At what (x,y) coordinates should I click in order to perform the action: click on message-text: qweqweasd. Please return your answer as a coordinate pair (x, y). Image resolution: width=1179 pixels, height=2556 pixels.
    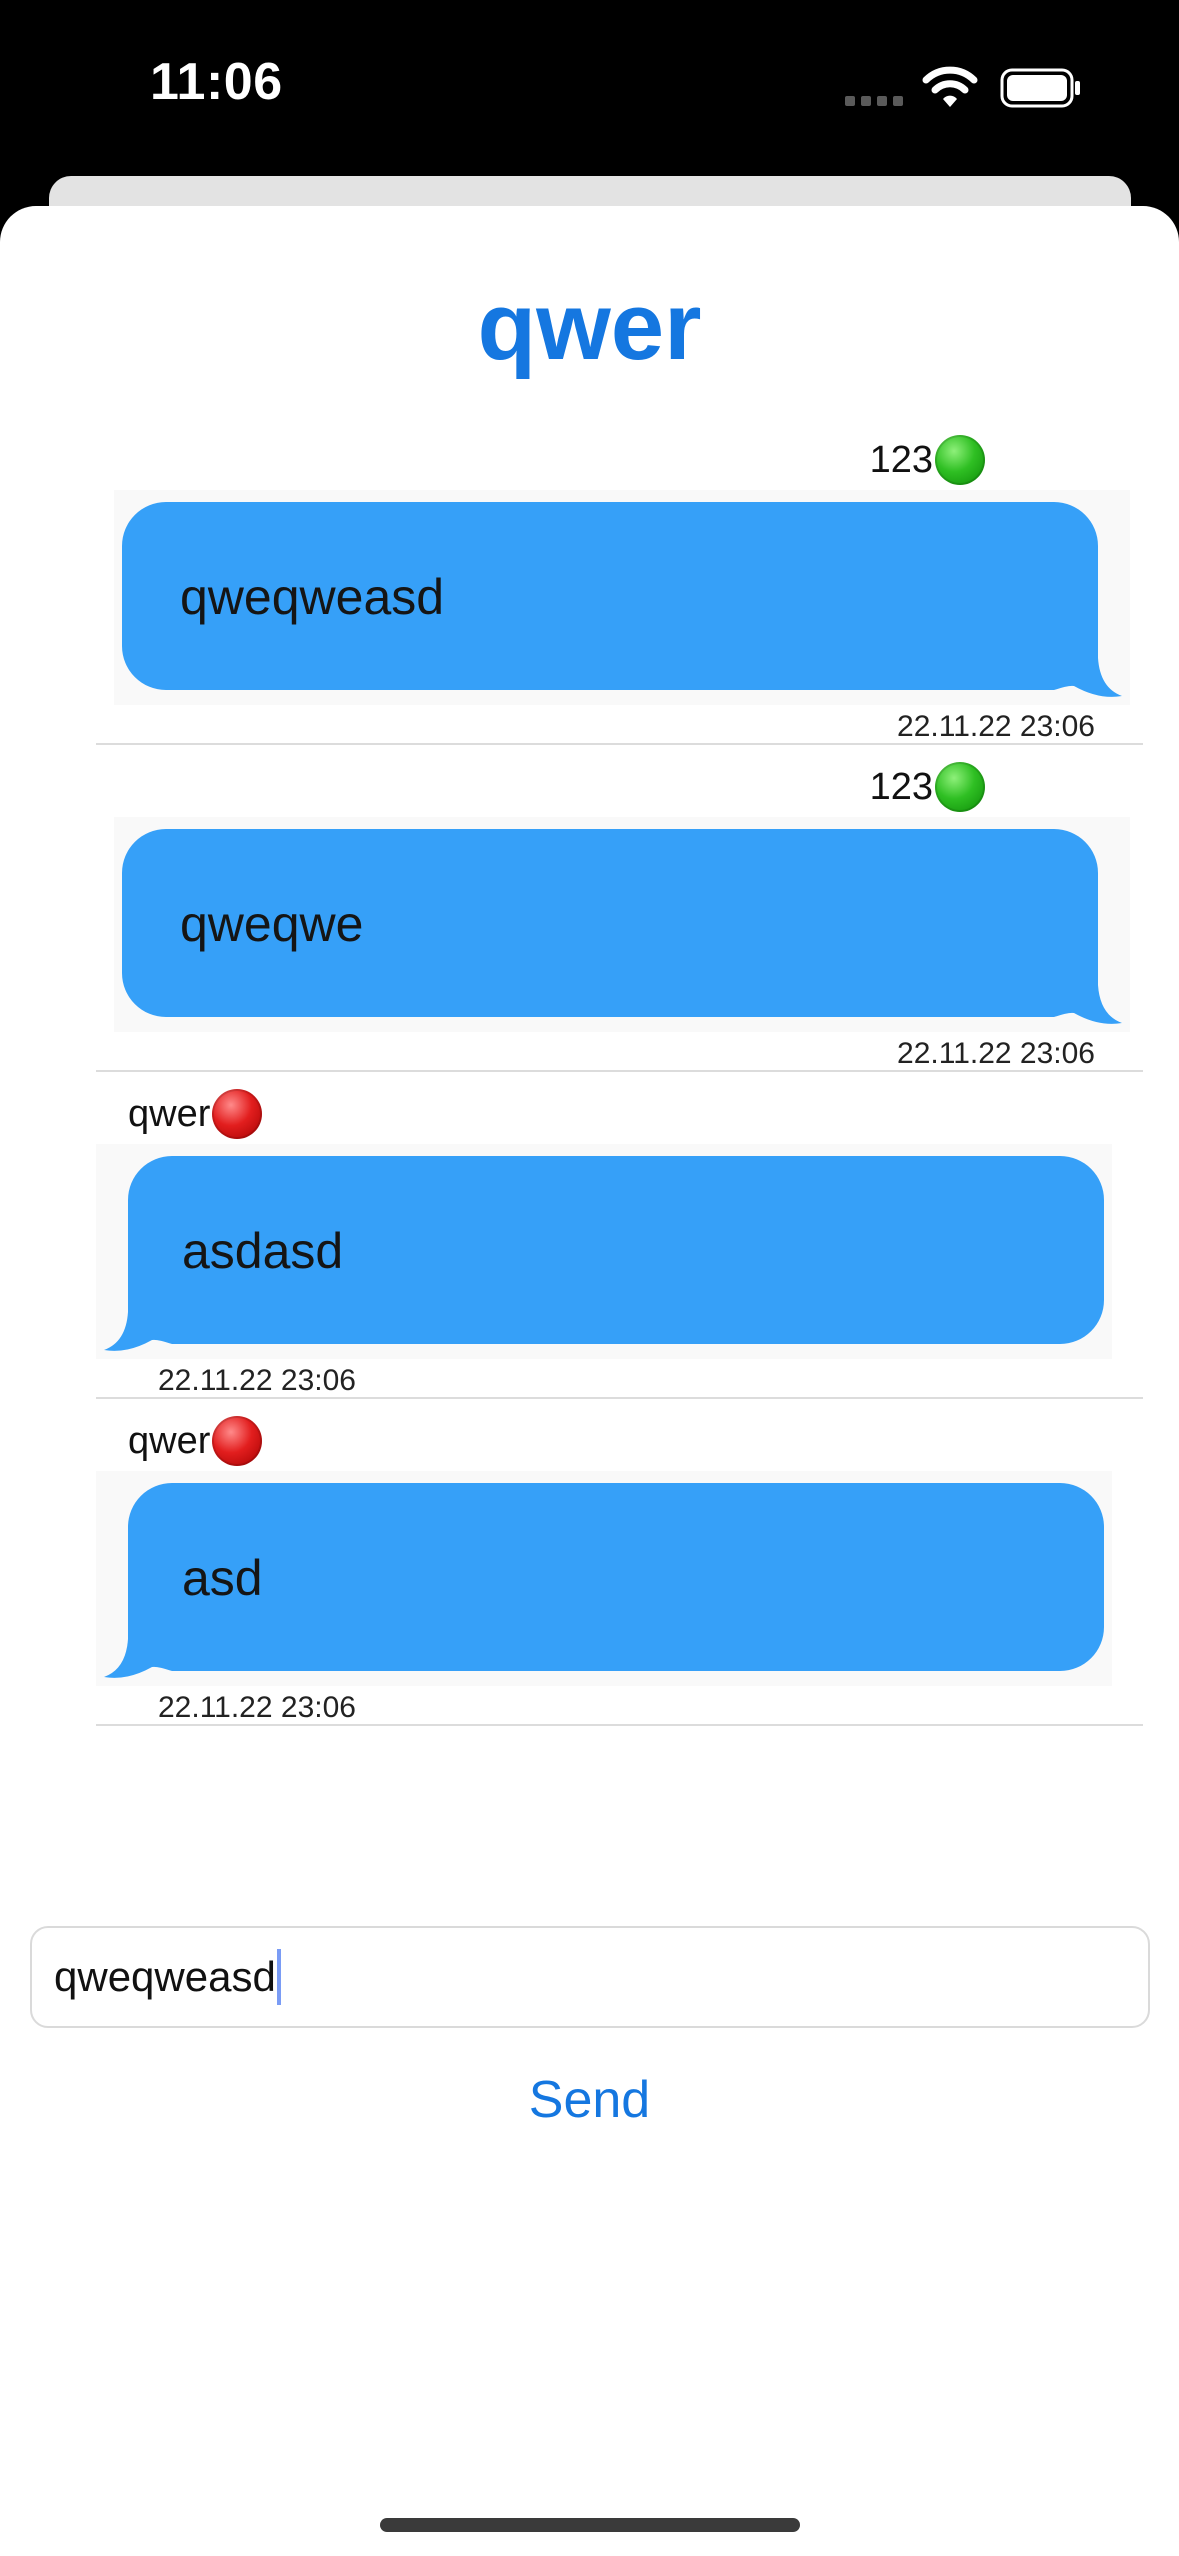
    Looking at the image, I should click on (312, 597).